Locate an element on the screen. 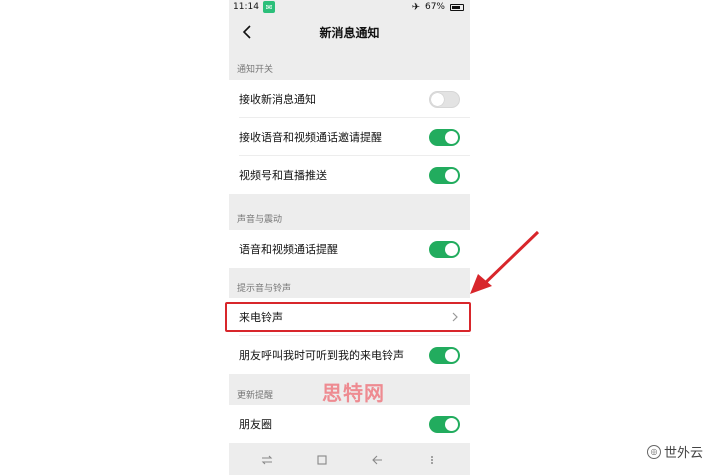  toggle-call-invite-reminder is located at coordinates (444, 137).